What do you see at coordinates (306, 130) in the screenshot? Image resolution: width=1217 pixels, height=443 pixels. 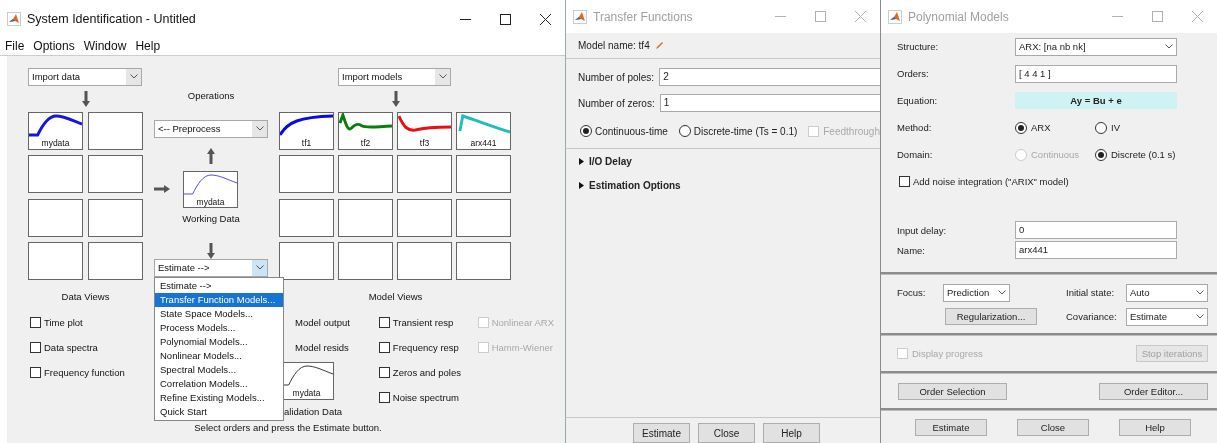 I see `plot-tile: tf1` at bounding box center [306, 130].